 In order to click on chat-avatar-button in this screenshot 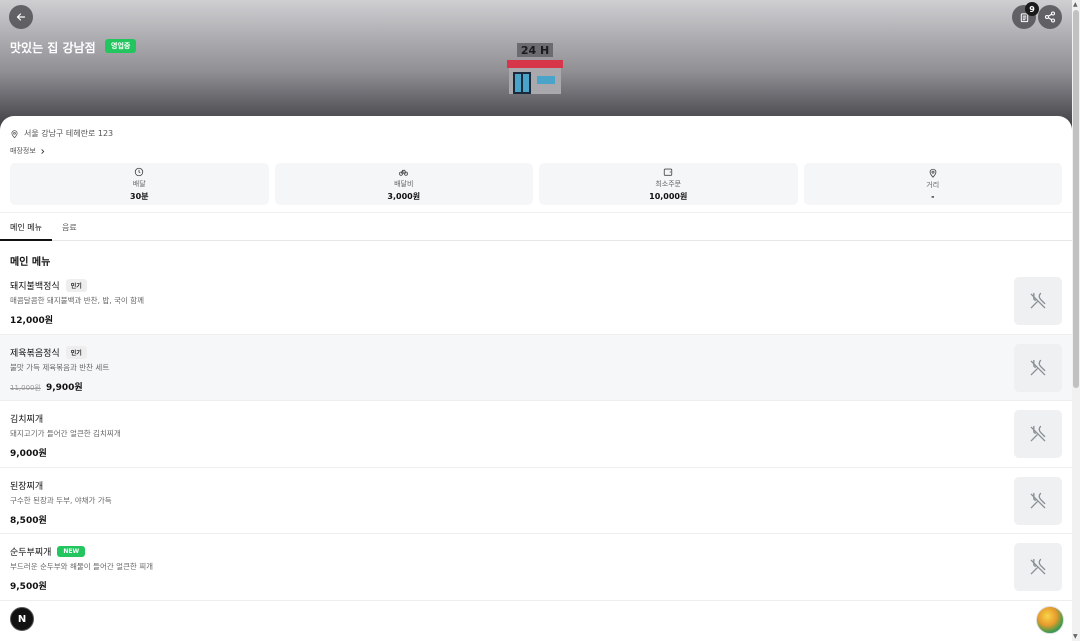, I will do `click(1050, 620)`.